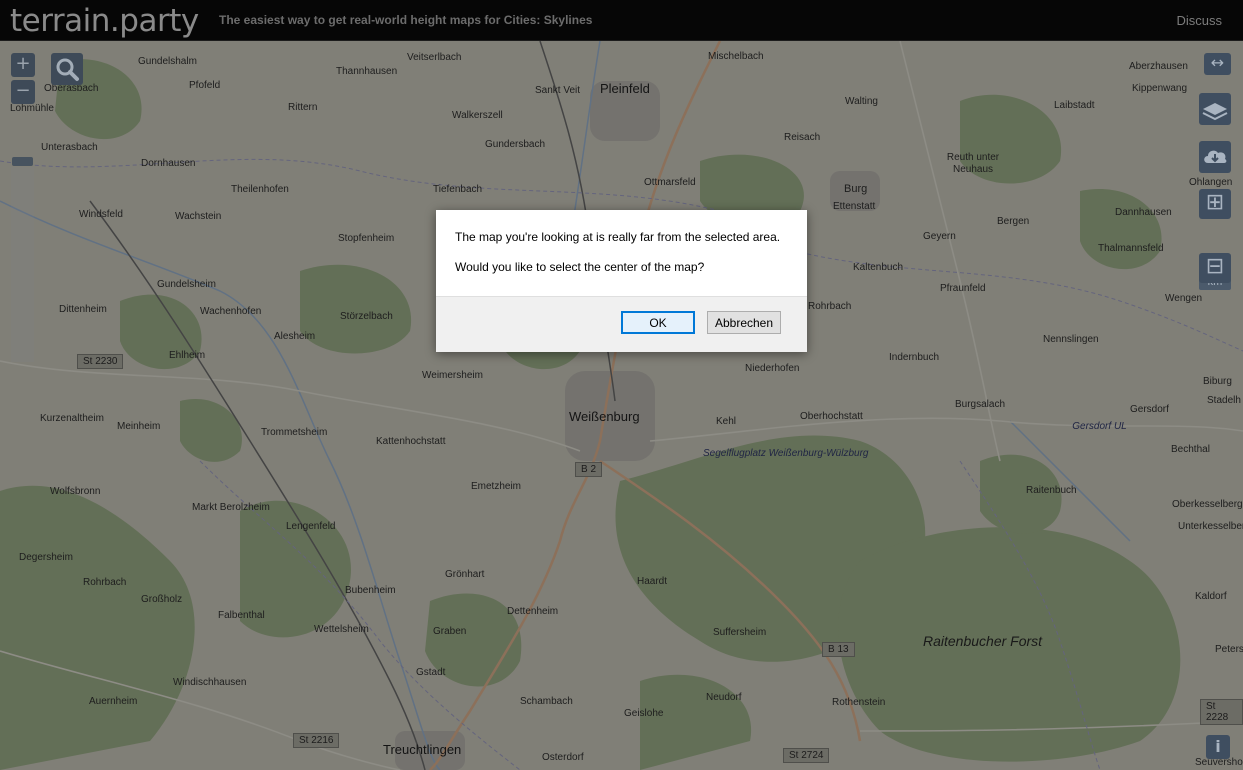 The width and height of the screenshot is (1243, 770). I want to click on cloud-download-icon, so click(1215, 156).